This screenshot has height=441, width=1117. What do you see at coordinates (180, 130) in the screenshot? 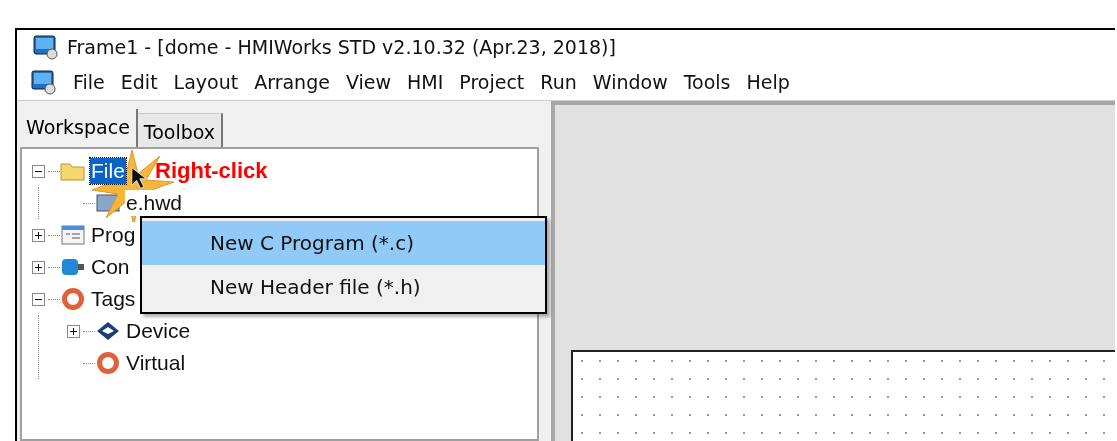
I see `tab: Toolbox` at bounding box center [180, 130].